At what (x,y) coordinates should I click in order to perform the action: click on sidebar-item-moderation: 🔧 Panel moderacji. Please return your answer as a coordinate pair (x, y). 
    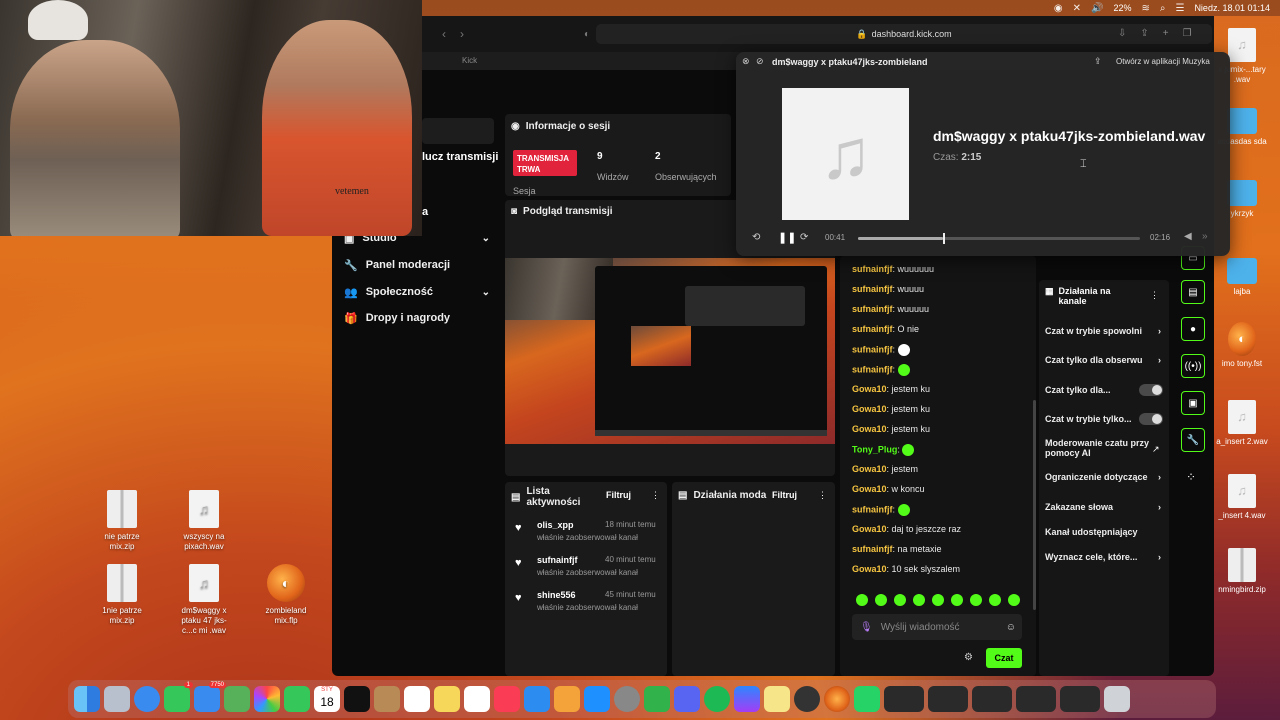
    Looking at the image, I should click on (419, 265).